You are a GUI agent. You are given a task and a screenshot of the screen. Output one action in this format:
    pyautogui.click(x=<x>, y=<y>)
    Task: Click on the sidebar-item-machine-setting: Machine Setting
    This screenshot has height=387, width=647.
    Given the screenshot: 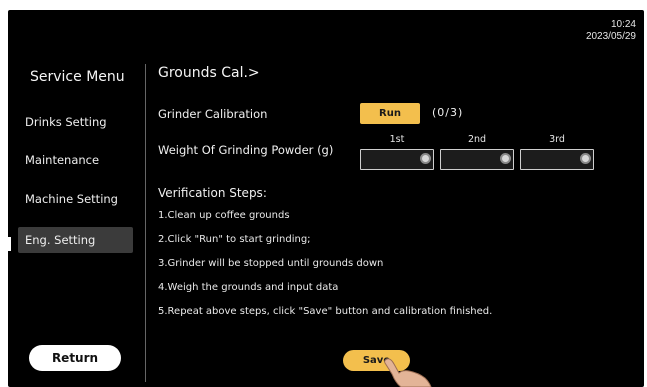 What is the action you would take?
    pyautogui.click(x=75, y=199)
    